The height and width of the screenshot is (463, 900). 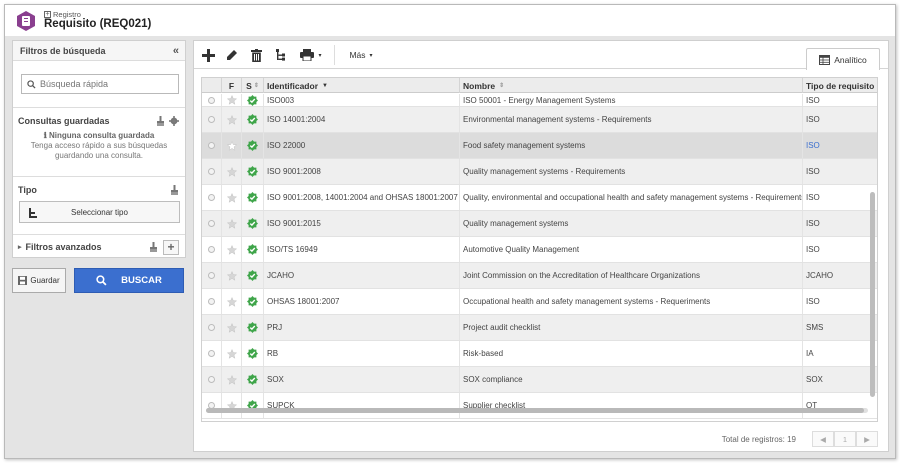 What do you see at coordinates (45, 135) in the screenshot?
I see `info-icon: ℹ` at bounding box center [45, 135].